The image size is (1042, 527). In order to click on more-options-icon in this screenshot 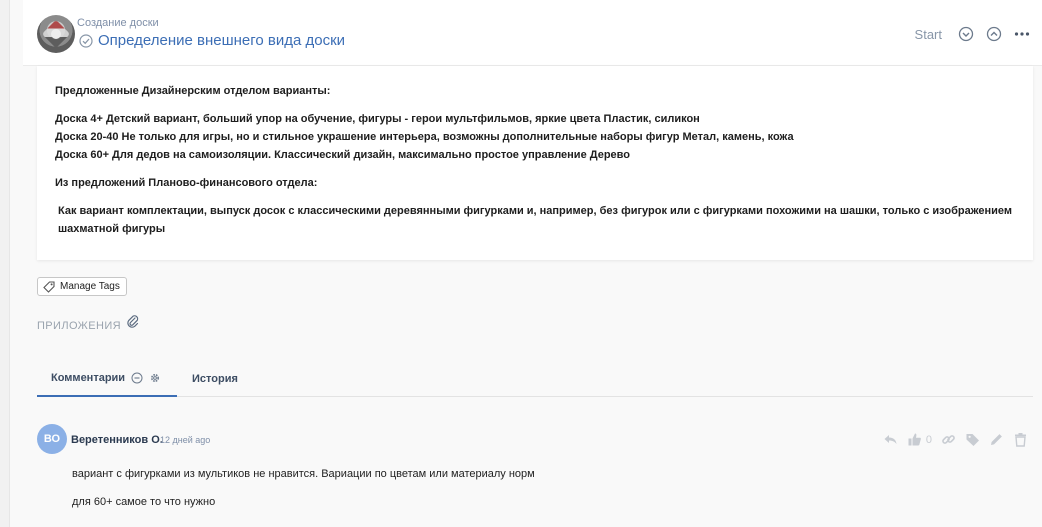, I will do `click(1022, 34)`.